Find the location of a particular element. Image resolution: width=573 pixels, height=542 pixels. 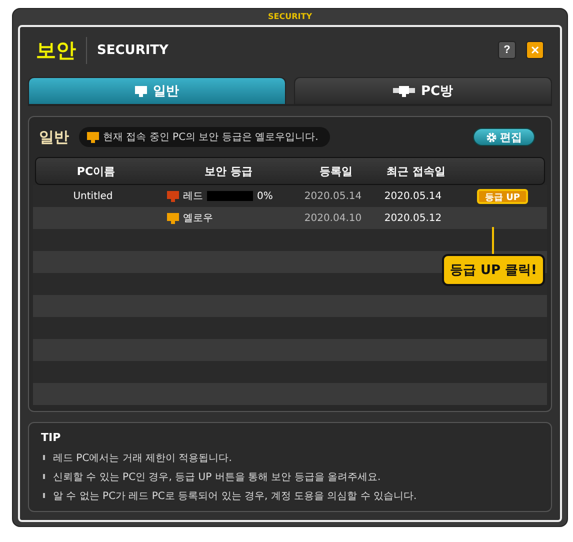

percent-label: 0% is located at coordinates (265, 196).